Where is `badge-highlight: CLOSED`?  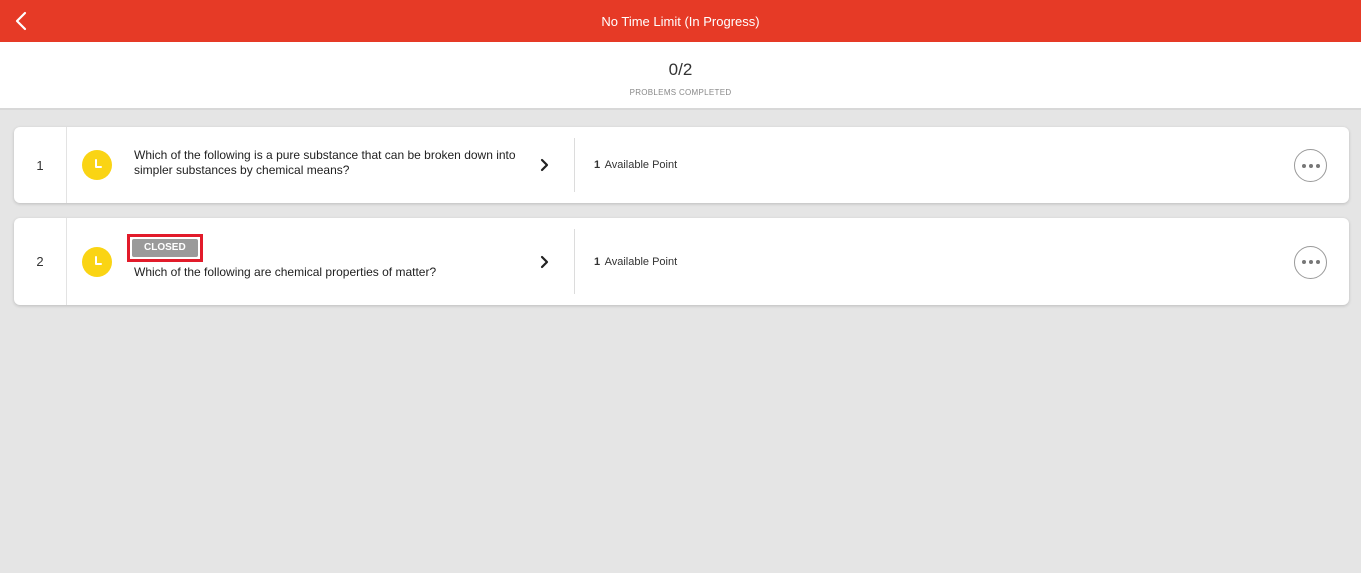 badge-highlight: CLOSED is located at coordinates (165, 248).